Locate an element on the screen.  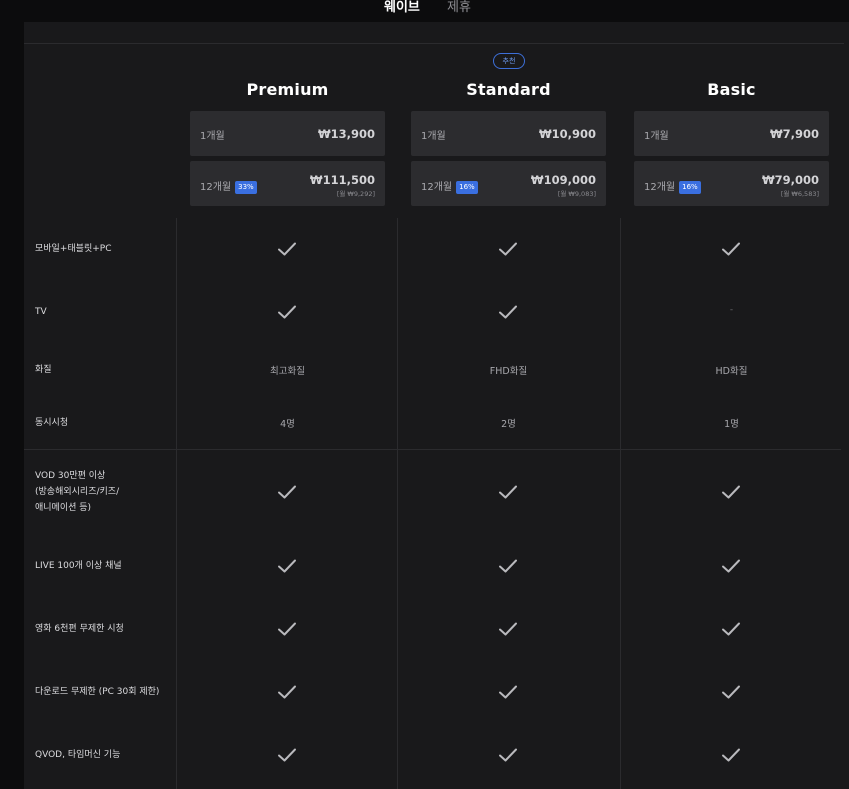
plan-name-standard: Standard is located at coordinates (508, 89).